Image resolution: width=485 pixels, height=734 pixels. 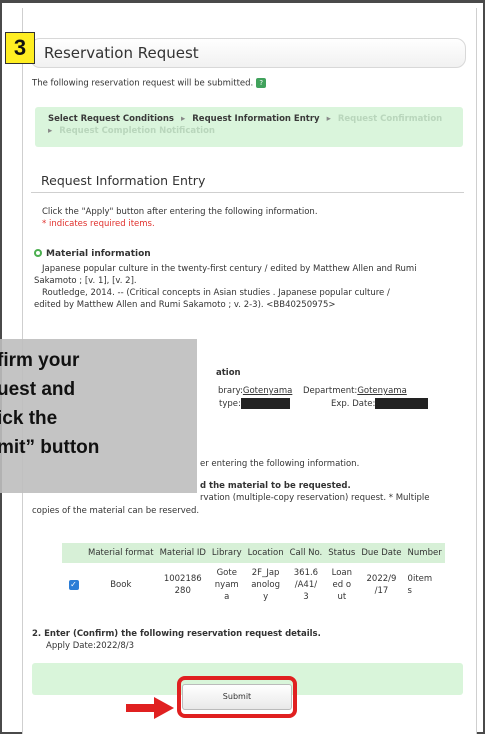 I want to click on section-title: Request Information Entry, so click(x=247, y=182).